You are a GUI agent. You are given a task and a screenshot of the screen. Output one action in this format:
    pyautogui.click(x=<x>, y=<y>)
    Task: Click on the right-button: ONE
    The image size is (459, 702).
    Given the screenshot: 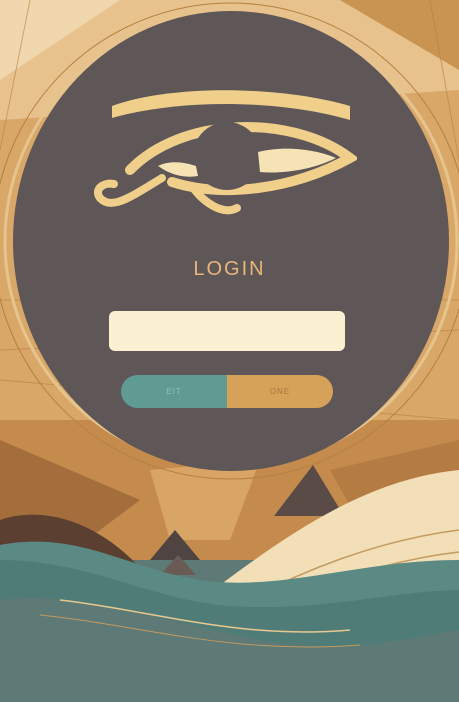 What is the action you would take?
    pyautogui.click(x=280, y=391)
    